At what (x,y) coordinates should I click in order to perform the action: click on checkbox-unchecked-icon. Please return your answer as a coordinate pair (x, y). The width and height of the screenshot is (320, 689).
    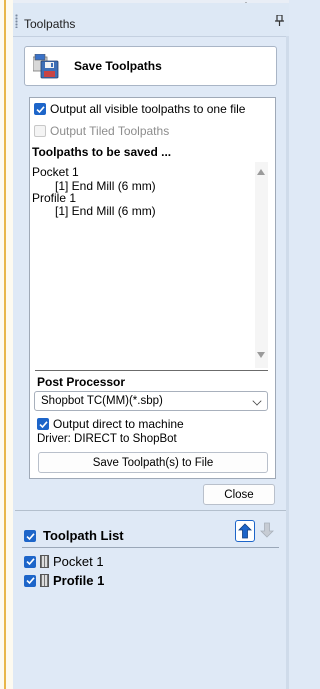
    Looking at the image, I should click on (40, 131).